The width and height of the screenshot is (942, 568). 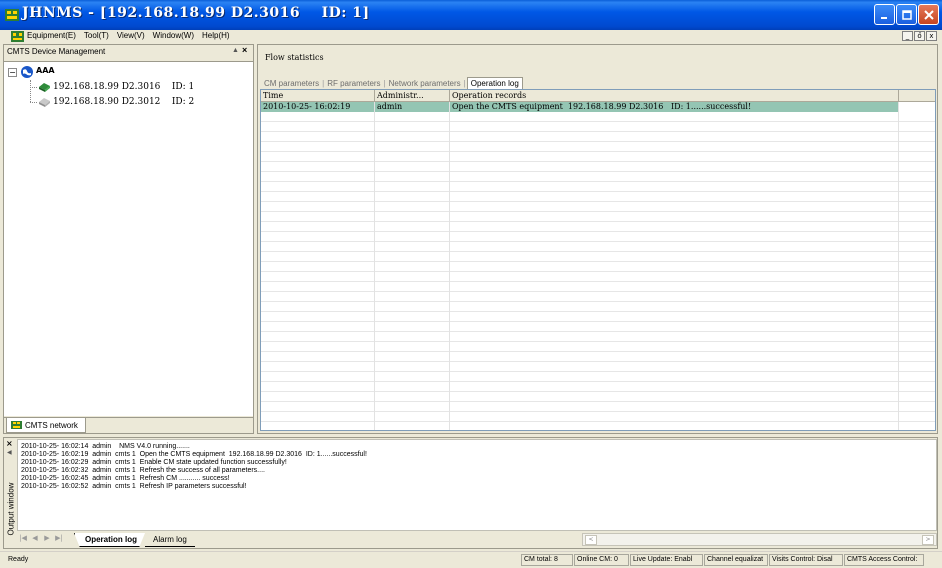 What do you see at coordinates (47, 538) in the screenshot?
I see `next-tab-button: ▶` at bounding box center [47, 538].